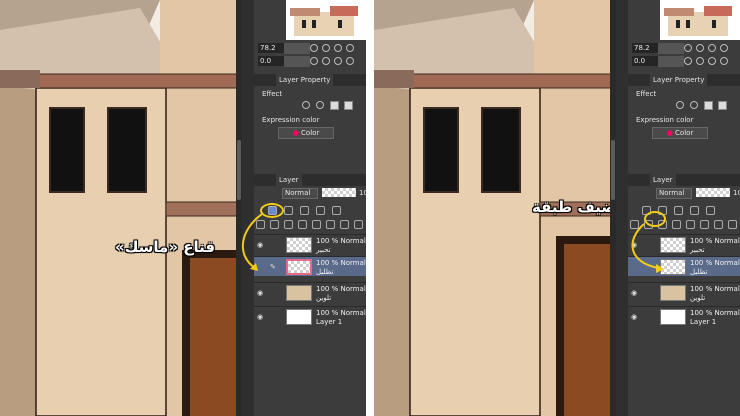 Image resolution: width=740 pixels, height=416 pixels. Describe the element at coordinates (684, 180) in the screenshot. I see `layer-tabbar: Layer` at that location.